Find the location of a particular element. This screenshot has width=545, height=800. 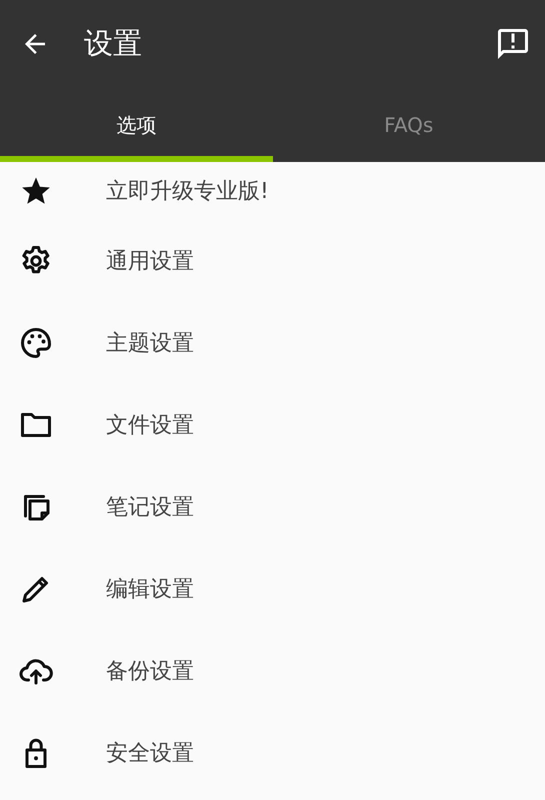

feedback-icon is located at coordinates (513, 44).